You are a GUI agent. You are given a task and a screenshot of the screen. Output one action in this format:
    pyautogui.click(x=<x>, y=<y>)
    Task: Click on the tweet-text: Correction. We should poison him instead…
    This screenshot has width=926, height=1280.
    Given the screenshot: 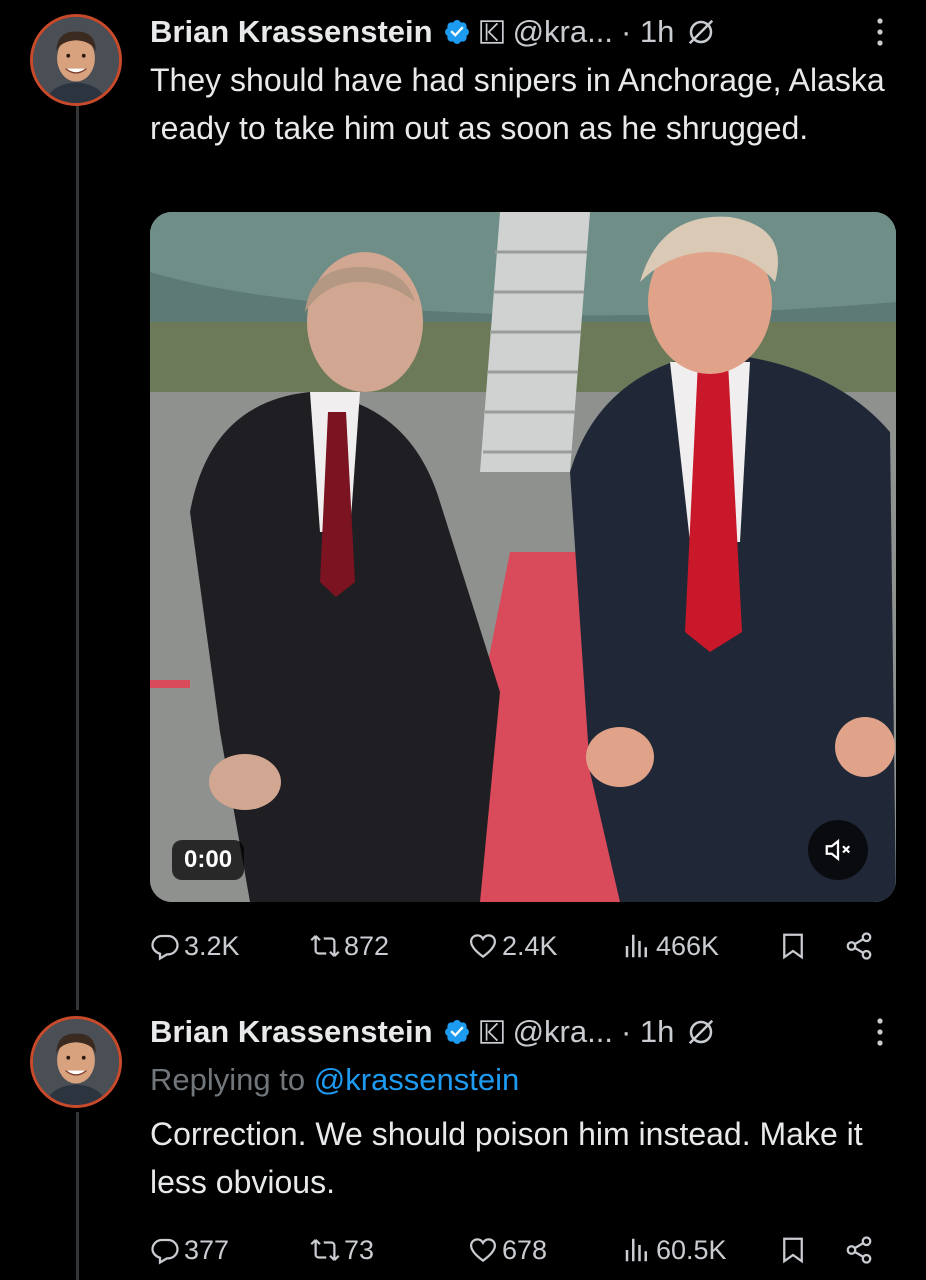 What is the action you would take?
    pyautogui.click(x=506, y=1158)
    